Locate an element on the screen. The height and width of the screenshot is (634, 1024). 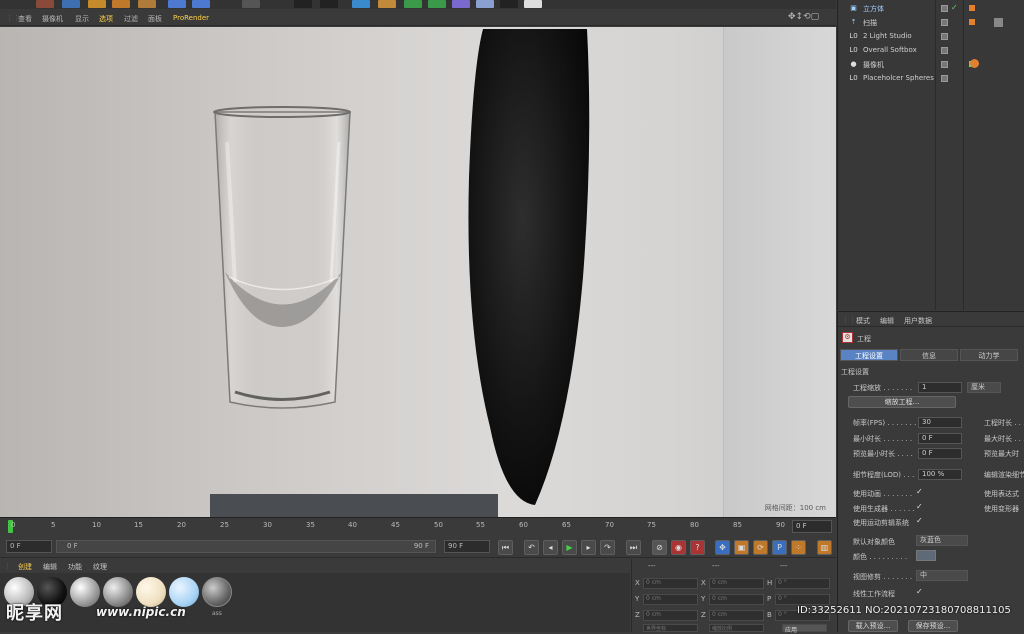
prev-frame-icon: ◂ is located at coordinates (550, 547).